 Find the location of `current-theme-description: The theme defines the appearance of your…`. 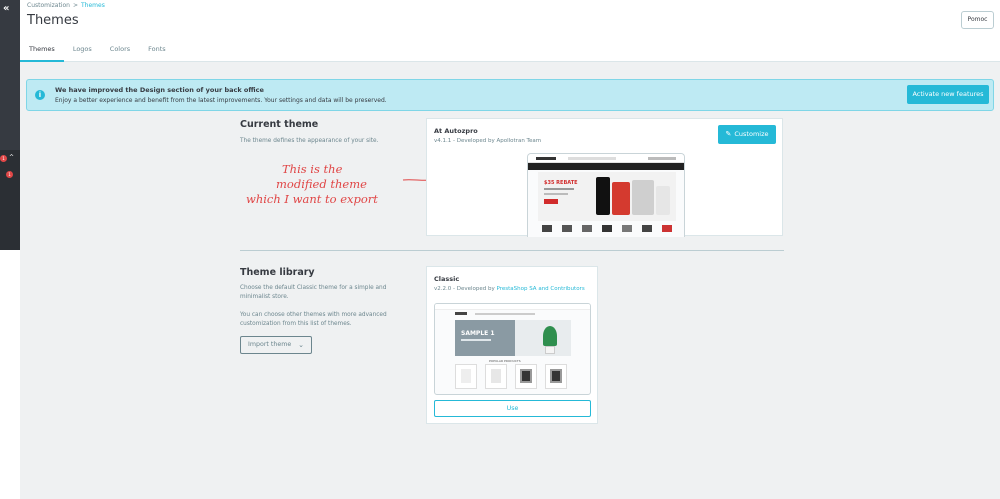

current-theme-description: The theme defines the appearance of your… is located at coordinates (309, 141).